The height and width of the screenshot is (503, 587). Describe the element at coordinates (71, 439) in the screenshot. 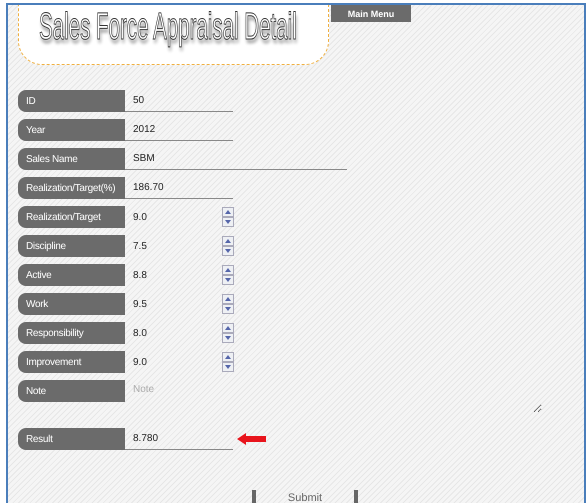

I see `field-label: Result` at that location.